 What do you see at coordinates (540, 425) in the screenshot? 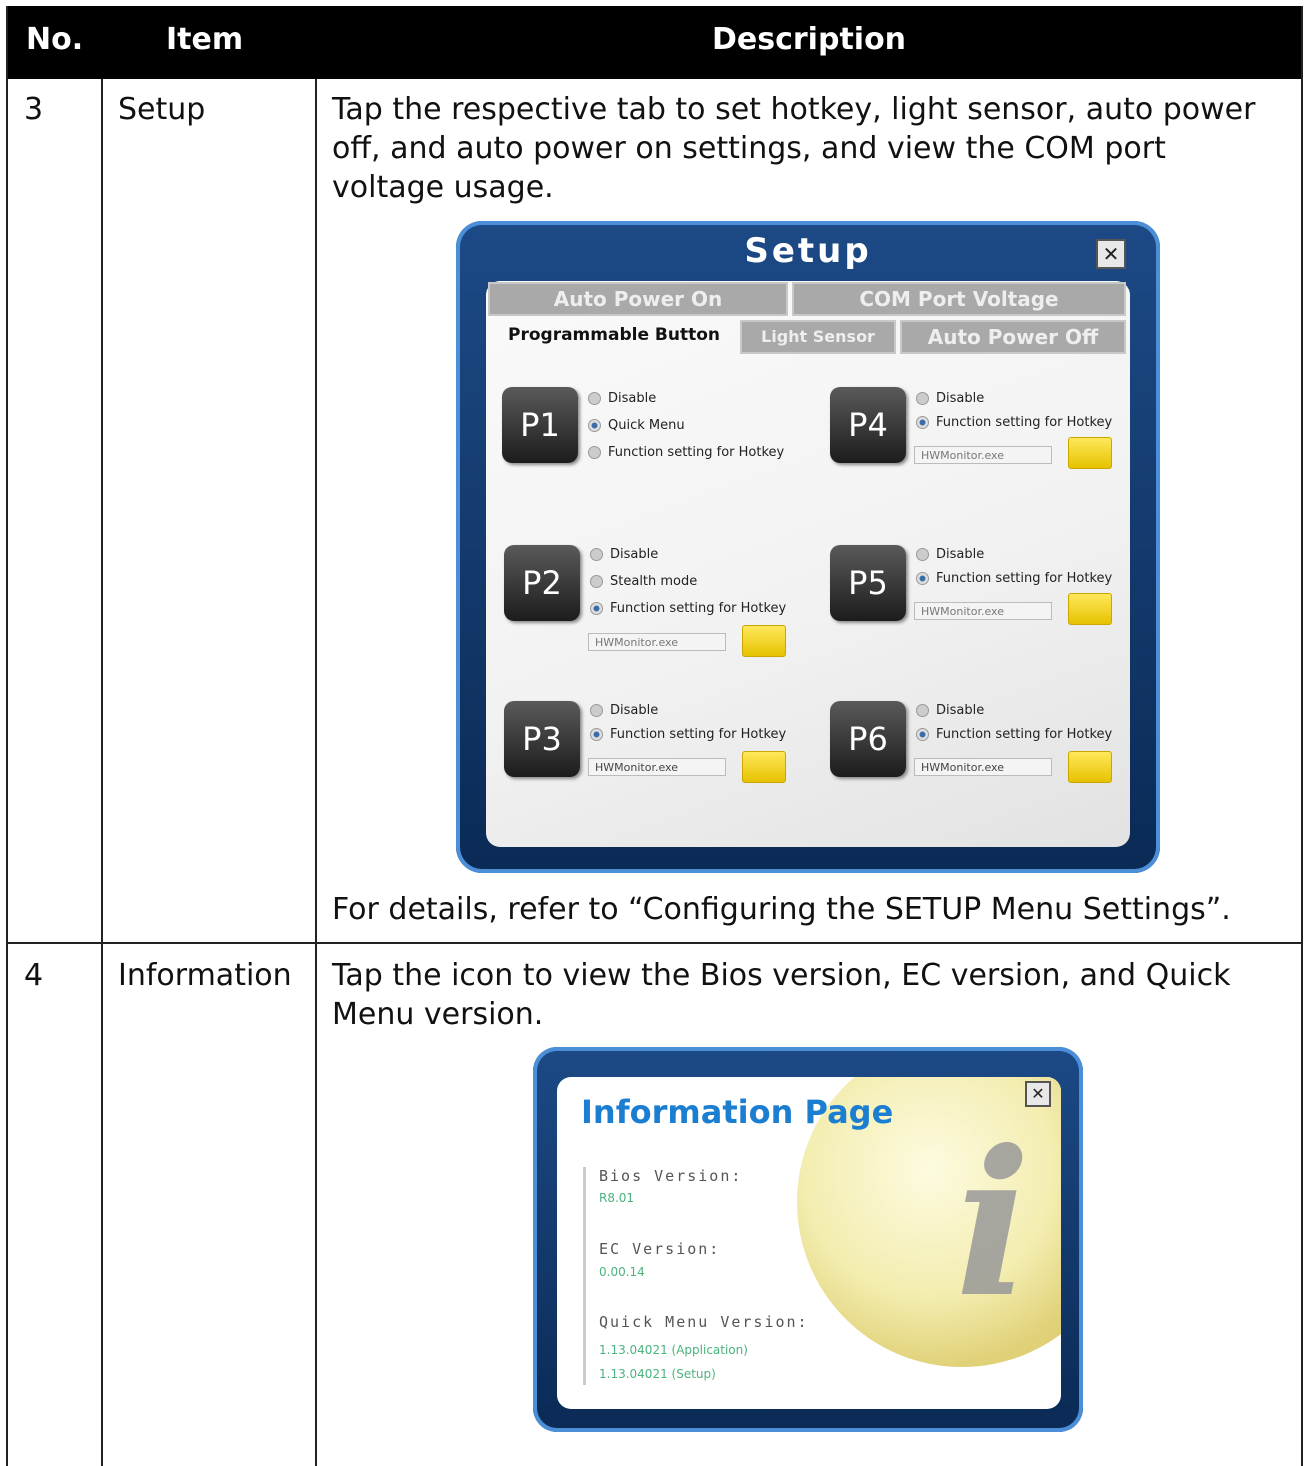
I see `p1-button: P1` at bounding box center [540, 425].